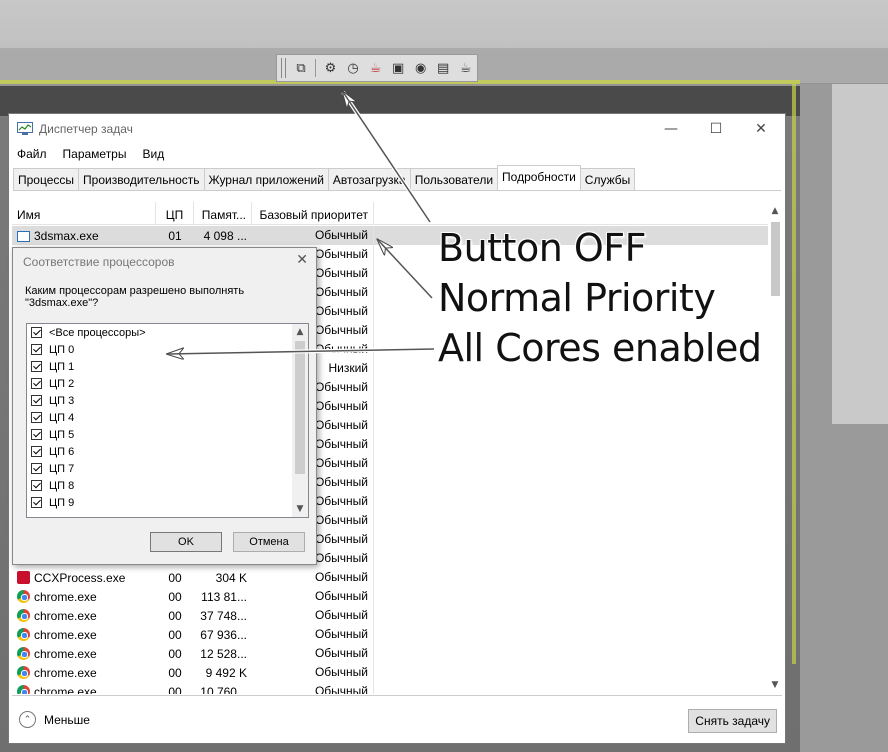  What do you see at coordinates (300, 509) in the screenshot?
I see `list-scroll-down-icon: ▼` at bounding box center [300, 509].